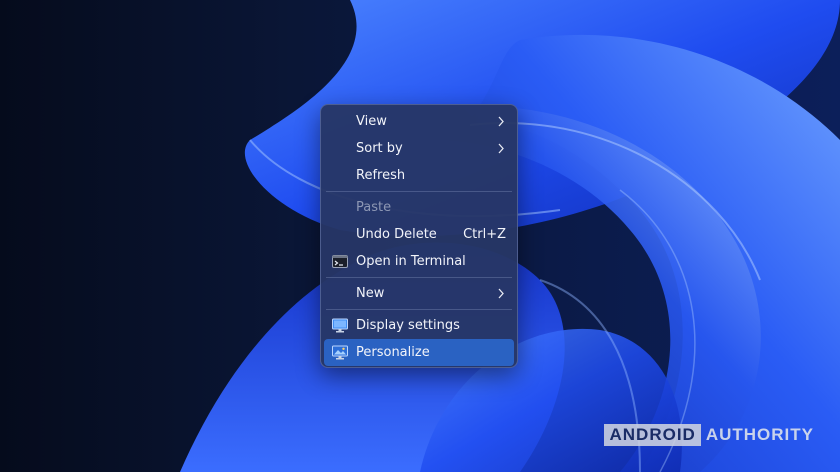 The width and height of the screenshot is (840, 472). What do you see at coordinates (371, 121) in the screenshot?
I see `menu-item-view-label: View` at bounding box center [371, 121].